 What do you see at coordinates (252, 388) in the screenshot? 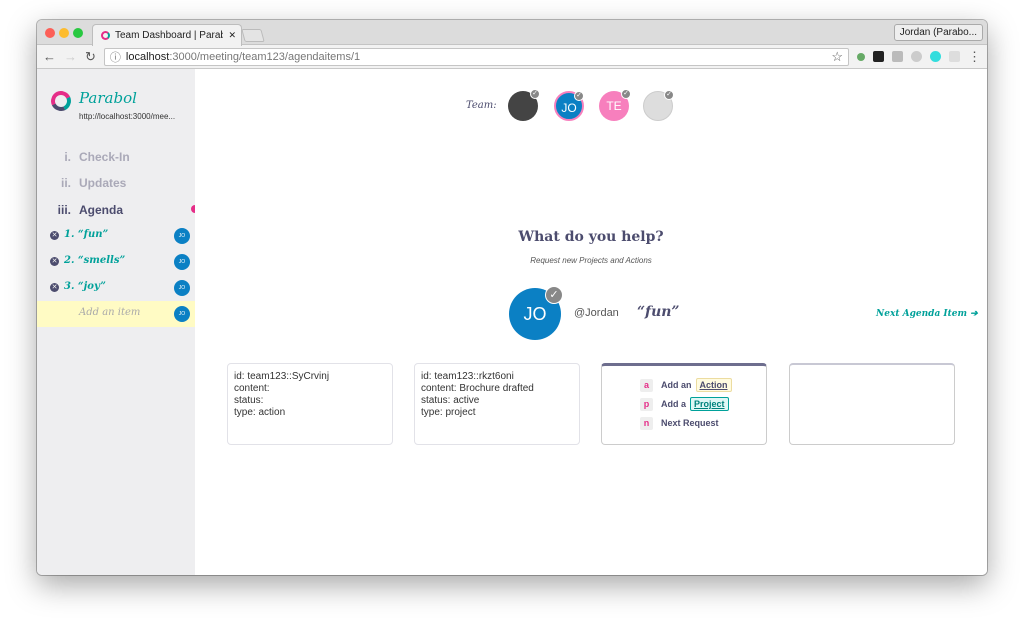
I see `card-content: content:` at bounding box center [252, 388].